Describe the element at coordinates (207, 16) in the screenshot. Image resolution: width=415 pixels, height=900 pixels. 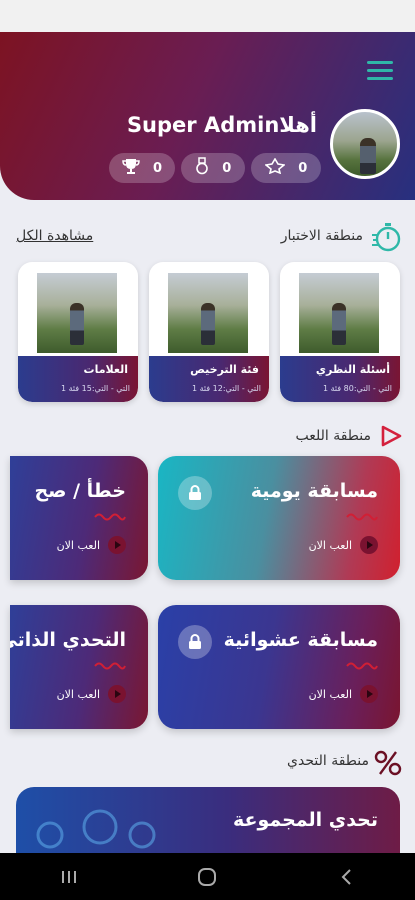
I see `status-bar` at that location.